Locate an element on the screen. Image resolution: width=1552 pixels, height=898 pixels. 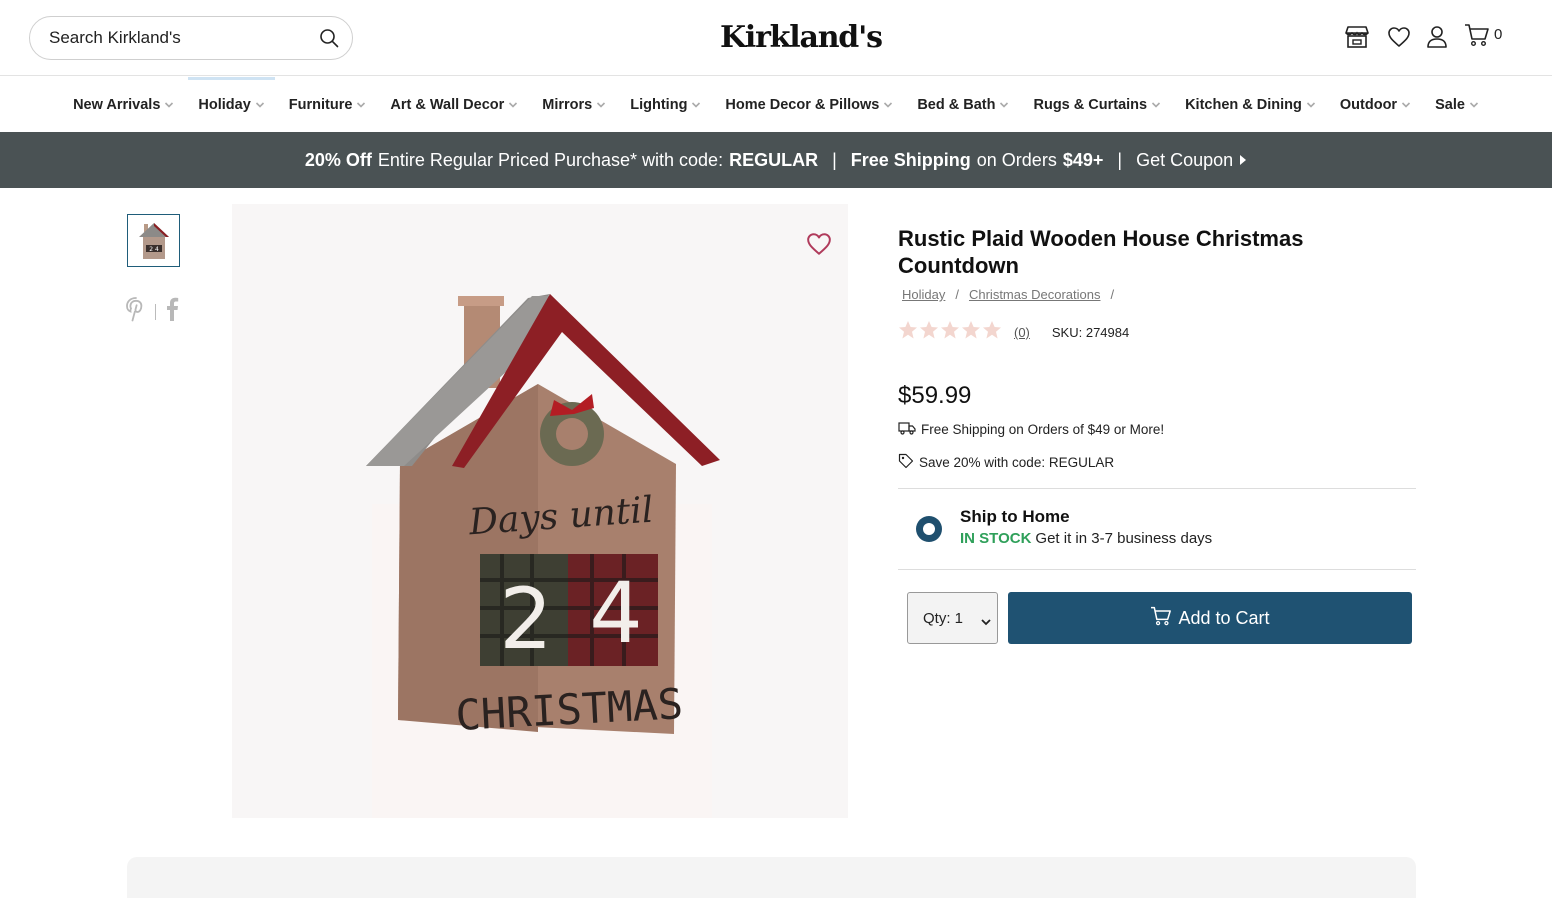
review-count-link: (0) is located at coordinates (1022, 332).